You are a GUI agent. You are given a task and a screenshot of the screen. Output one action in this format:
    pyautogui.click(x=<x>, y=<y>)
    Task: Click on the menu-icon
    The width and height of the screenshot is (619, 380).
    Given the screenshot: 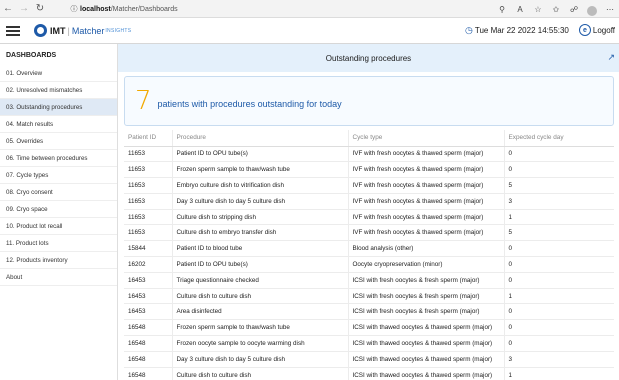 What is the action you would take?
    pyautogui.click(x=13, y=30)
    